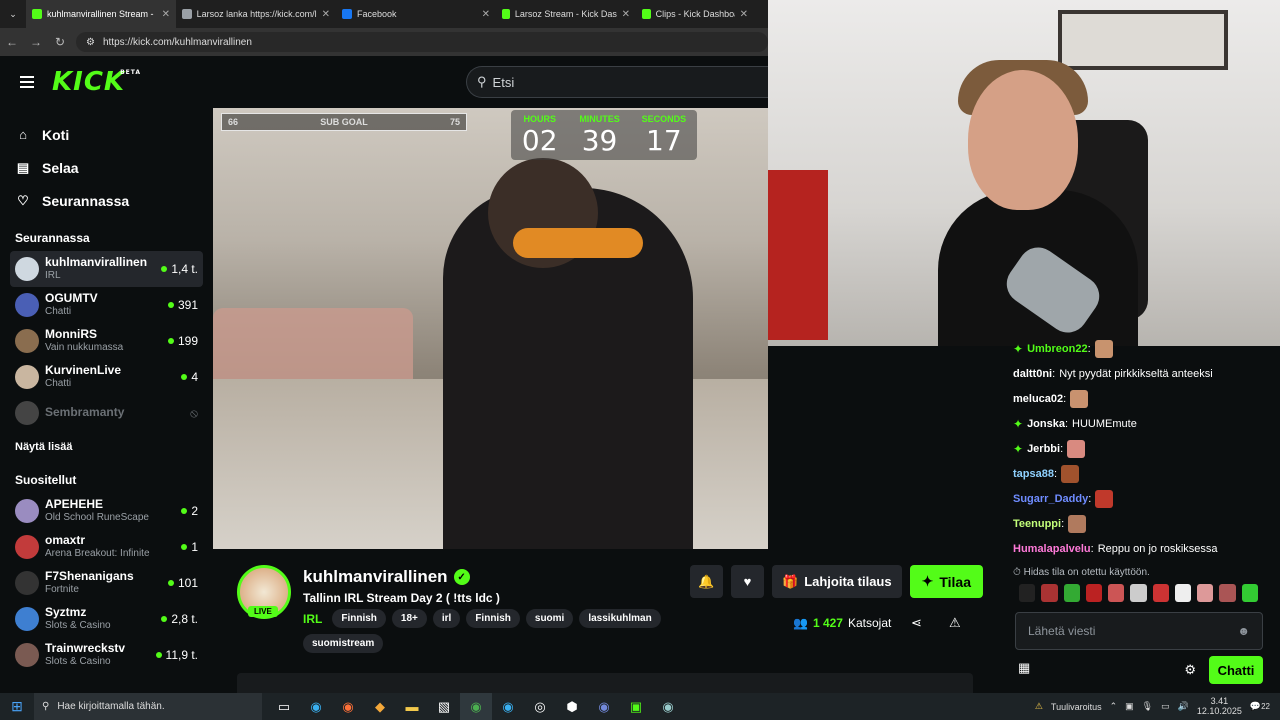  What do you see at coordinates (617, 82) in the screenshot?
I see `search-input: ⚲ Etsi` at bounding box center [617, 82].